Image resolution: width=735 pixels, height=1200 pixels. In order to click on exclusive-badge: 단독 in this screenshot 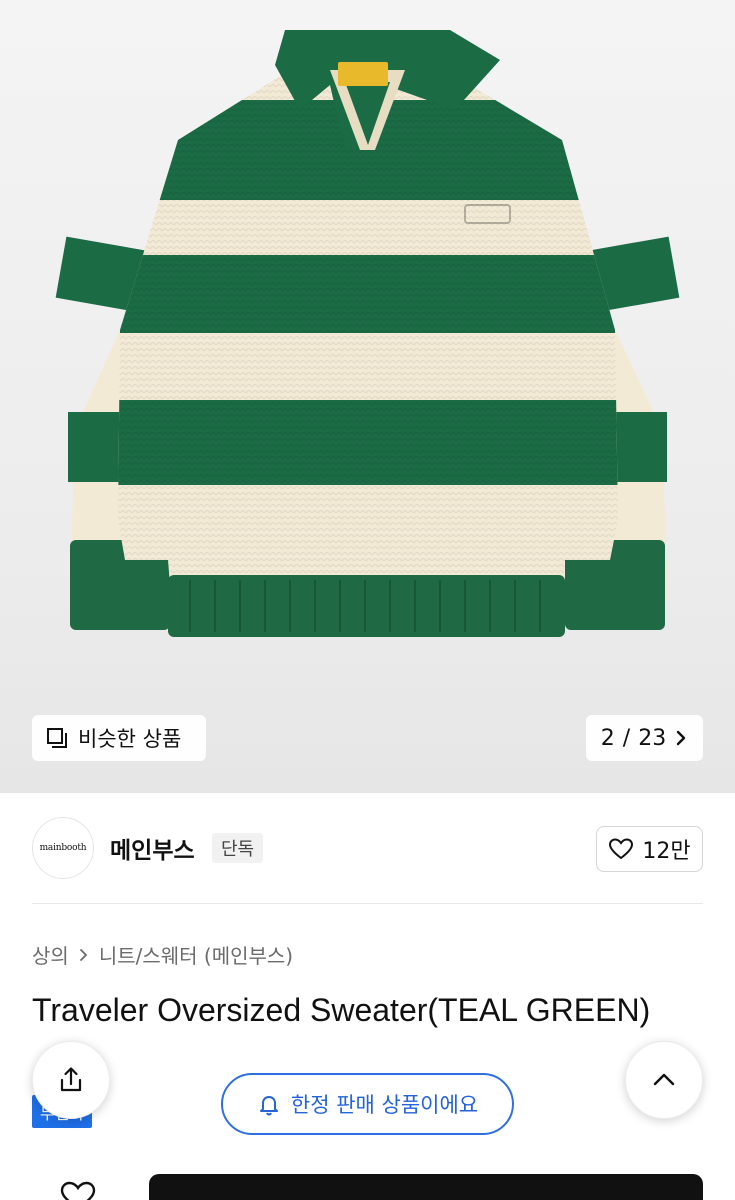, I will do `click(238, 848)`.